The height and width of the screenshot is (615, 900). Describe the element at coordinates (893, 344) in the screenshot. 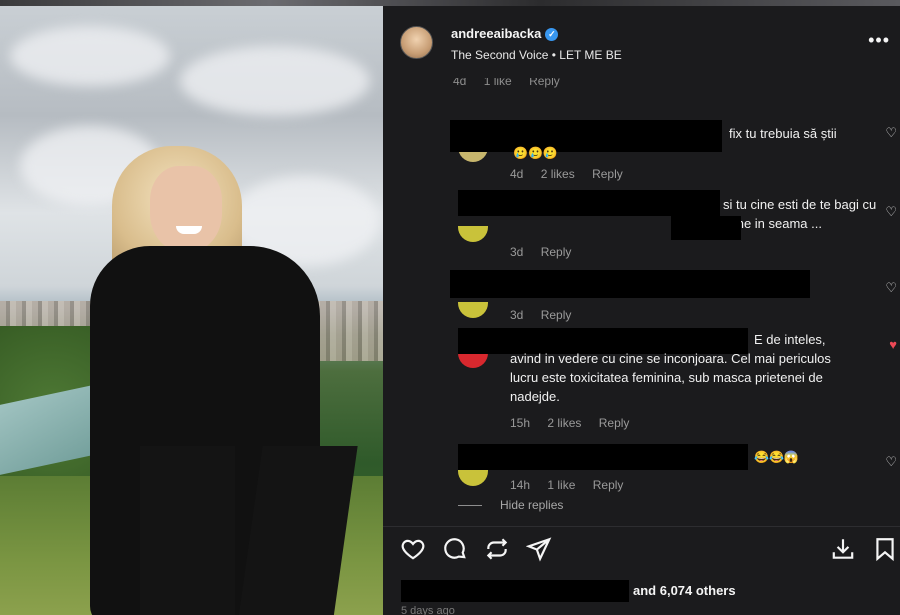

I see `comment-liked-heart-icon: ♥` at that location.